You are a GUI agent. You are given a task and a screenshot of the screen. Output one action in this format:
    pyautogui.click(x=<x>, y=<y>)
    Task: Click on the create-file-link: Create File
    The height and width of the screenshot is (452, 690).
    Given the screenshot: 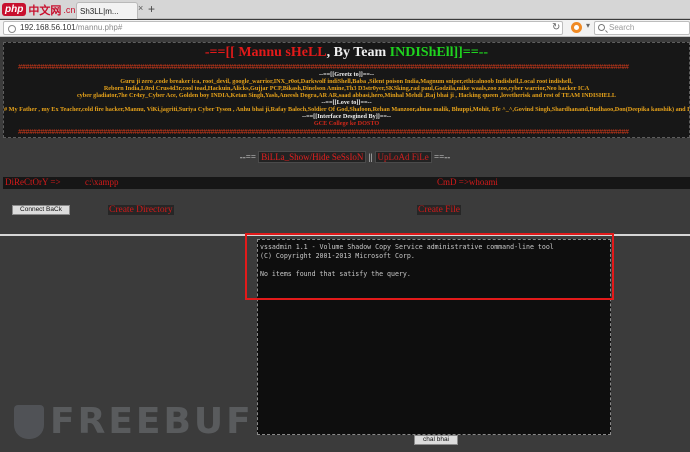 What is the action you would take?
    pyautogui.click(x=439, y=210)
    